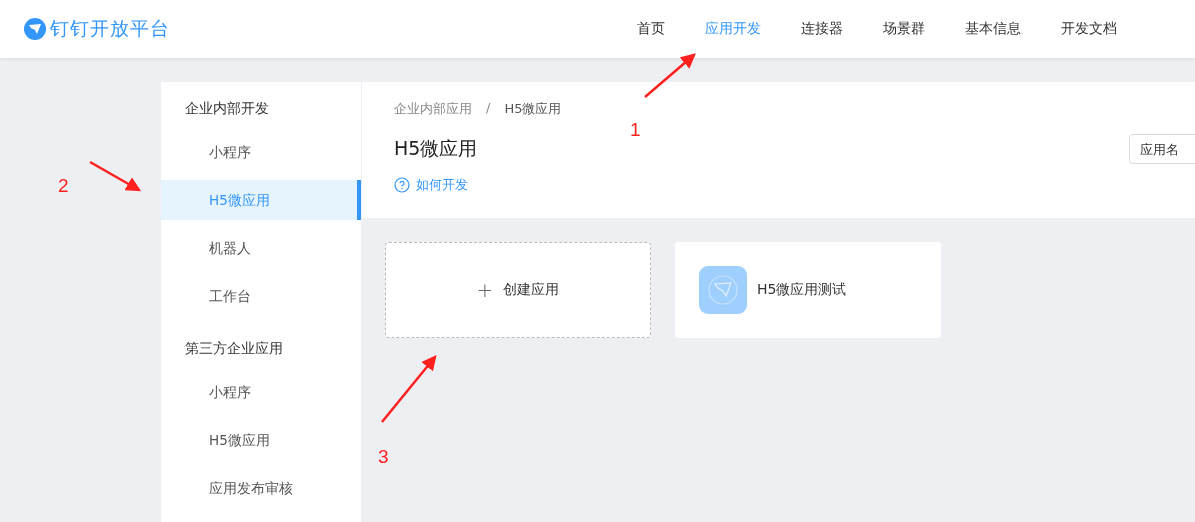 The image size is (1195, 522). What do you see at coordinates (261, 248) in the screenshot?
I see `sidebar-item: 机器人` at bounding box center [261, 248].